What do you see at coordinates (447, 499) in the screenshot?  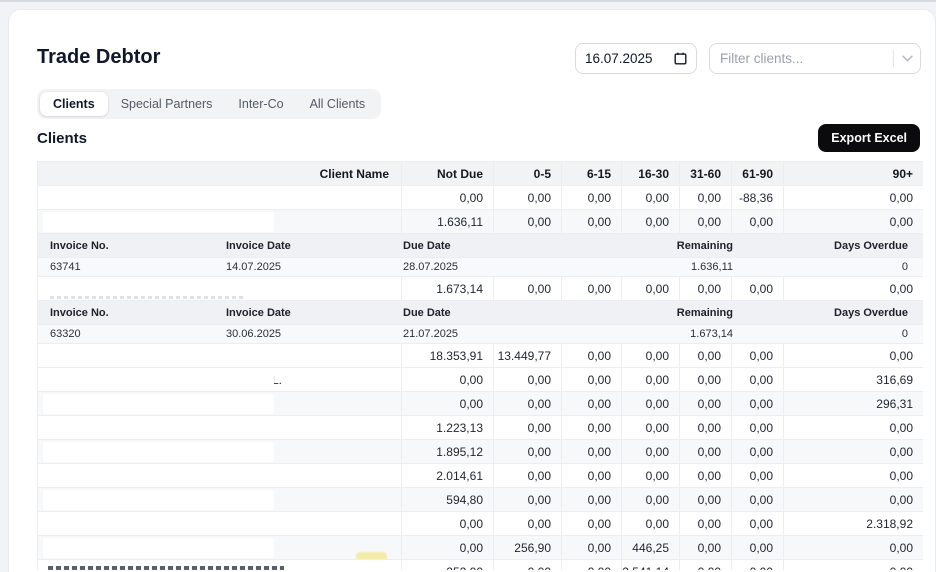 I see `aging-value-cell: 594,80` at bounding box center [447, 499].